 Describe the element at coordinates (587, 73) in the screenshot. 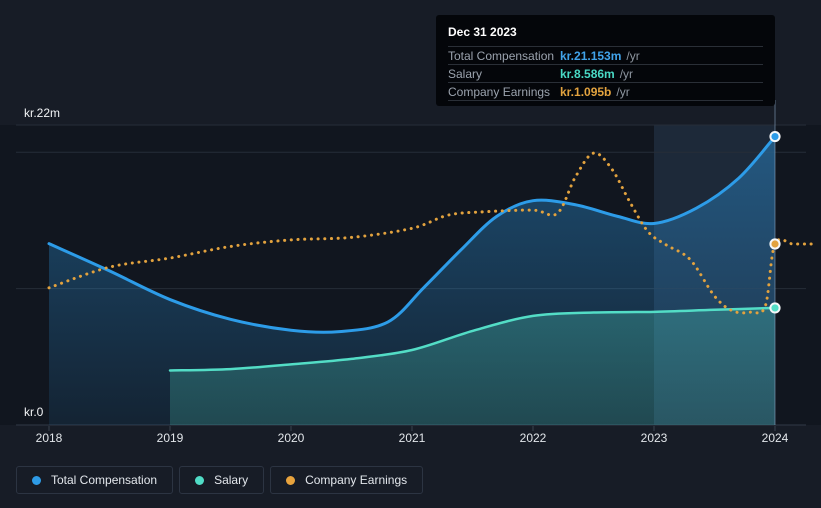

I see `tooltip-value: kr.8.586m` at that location.